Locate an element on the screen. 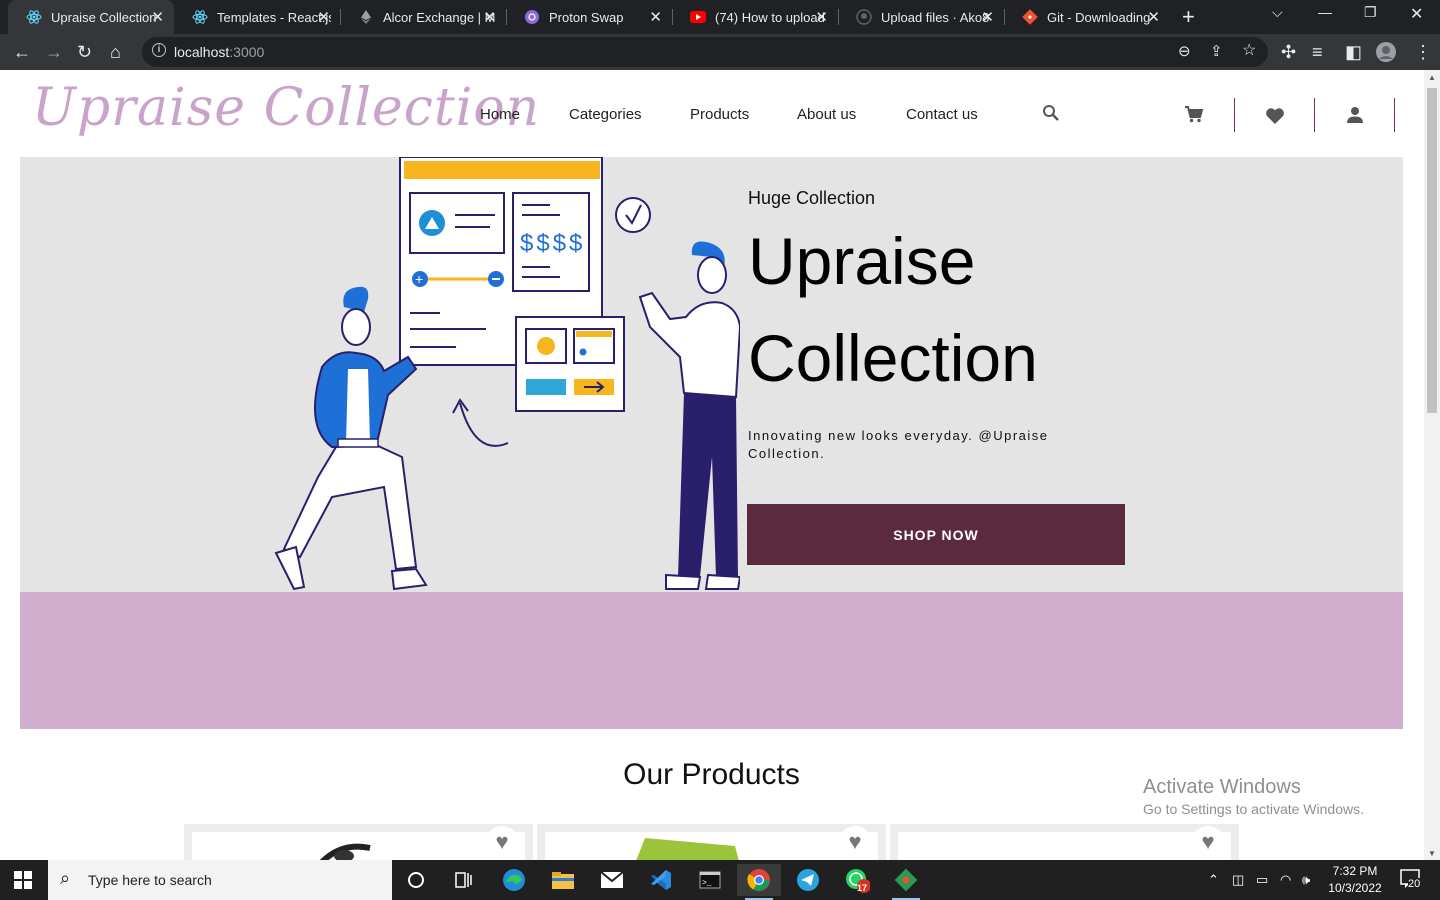  tab-proton-swap: Proton Swap ✕ is located at coordinates (589, 17).